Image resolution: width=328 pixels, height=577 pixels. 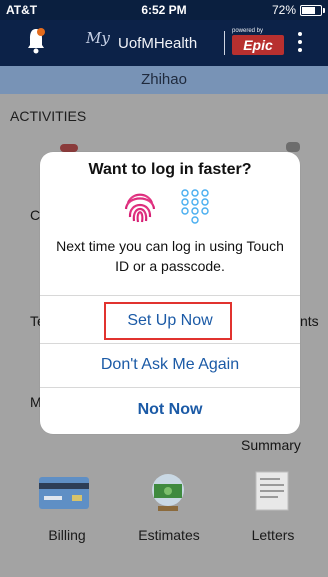 What do you see at coordinates (300, 43) in the screenshot?
I see `more-icon` at bounding box center [300, 43].